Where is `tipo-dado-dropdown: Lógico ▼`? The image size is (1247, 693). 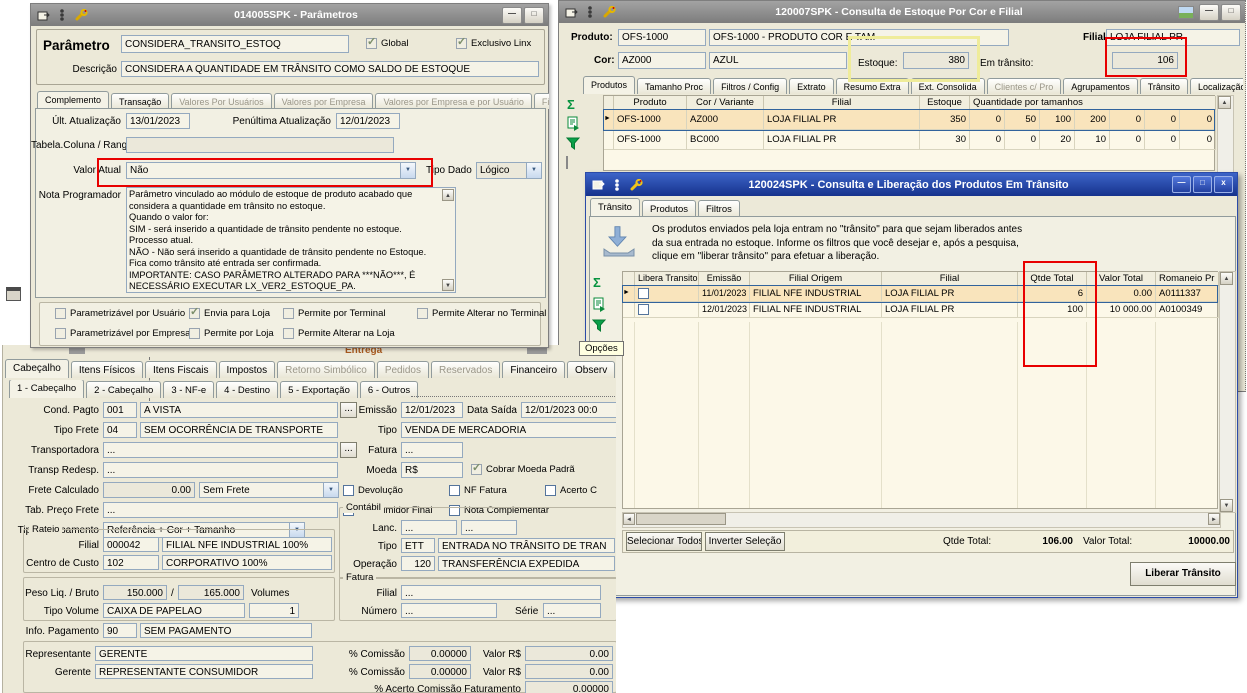
tipo-dado-dropdown: Lógico ▼ is located at coordinates (509, 170).